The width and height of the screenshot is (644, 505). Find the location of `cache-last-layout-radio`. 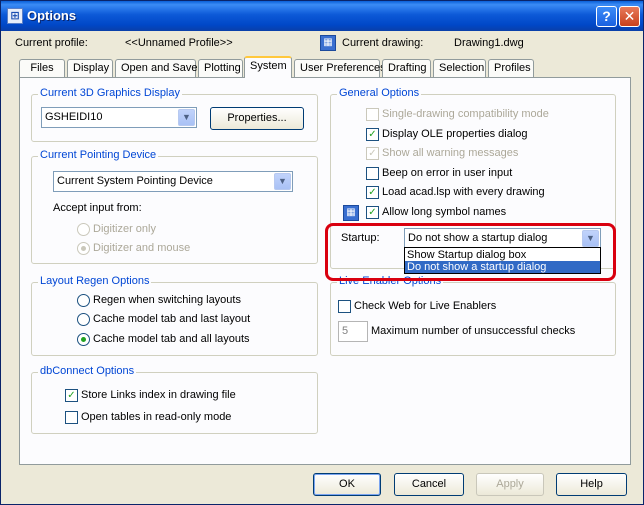

cache-last-layout-radio is located at coordinates (83, 319).